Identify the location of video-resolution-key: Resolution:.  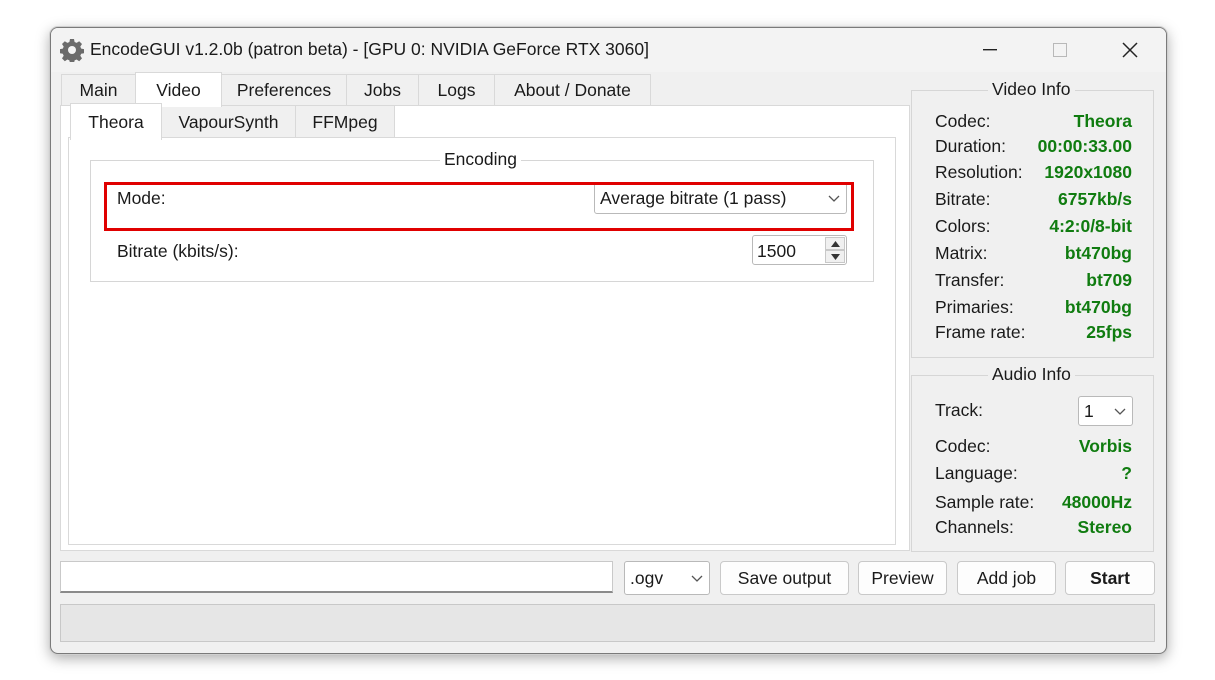
(979, 172).